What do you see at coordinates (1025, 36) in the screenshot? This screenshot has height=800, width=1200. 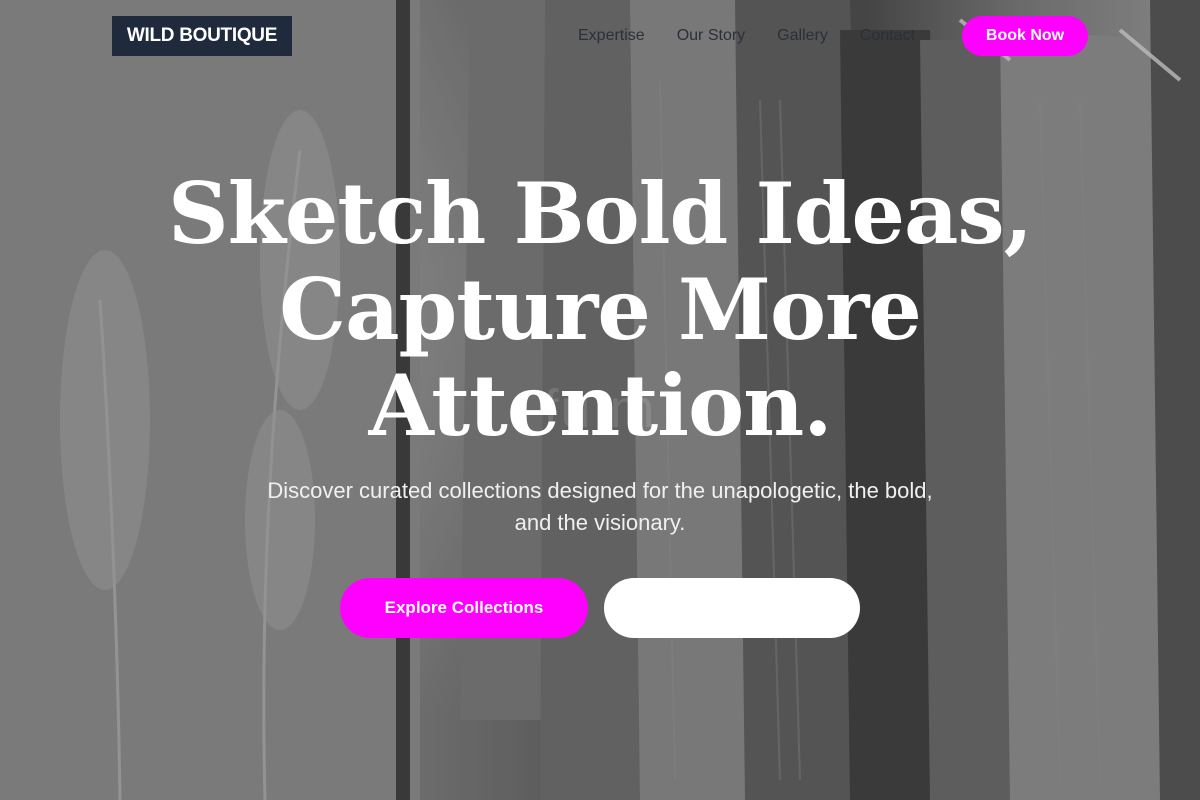 I see `book-now-button: Book Now` at bounding box center [1025, 36].